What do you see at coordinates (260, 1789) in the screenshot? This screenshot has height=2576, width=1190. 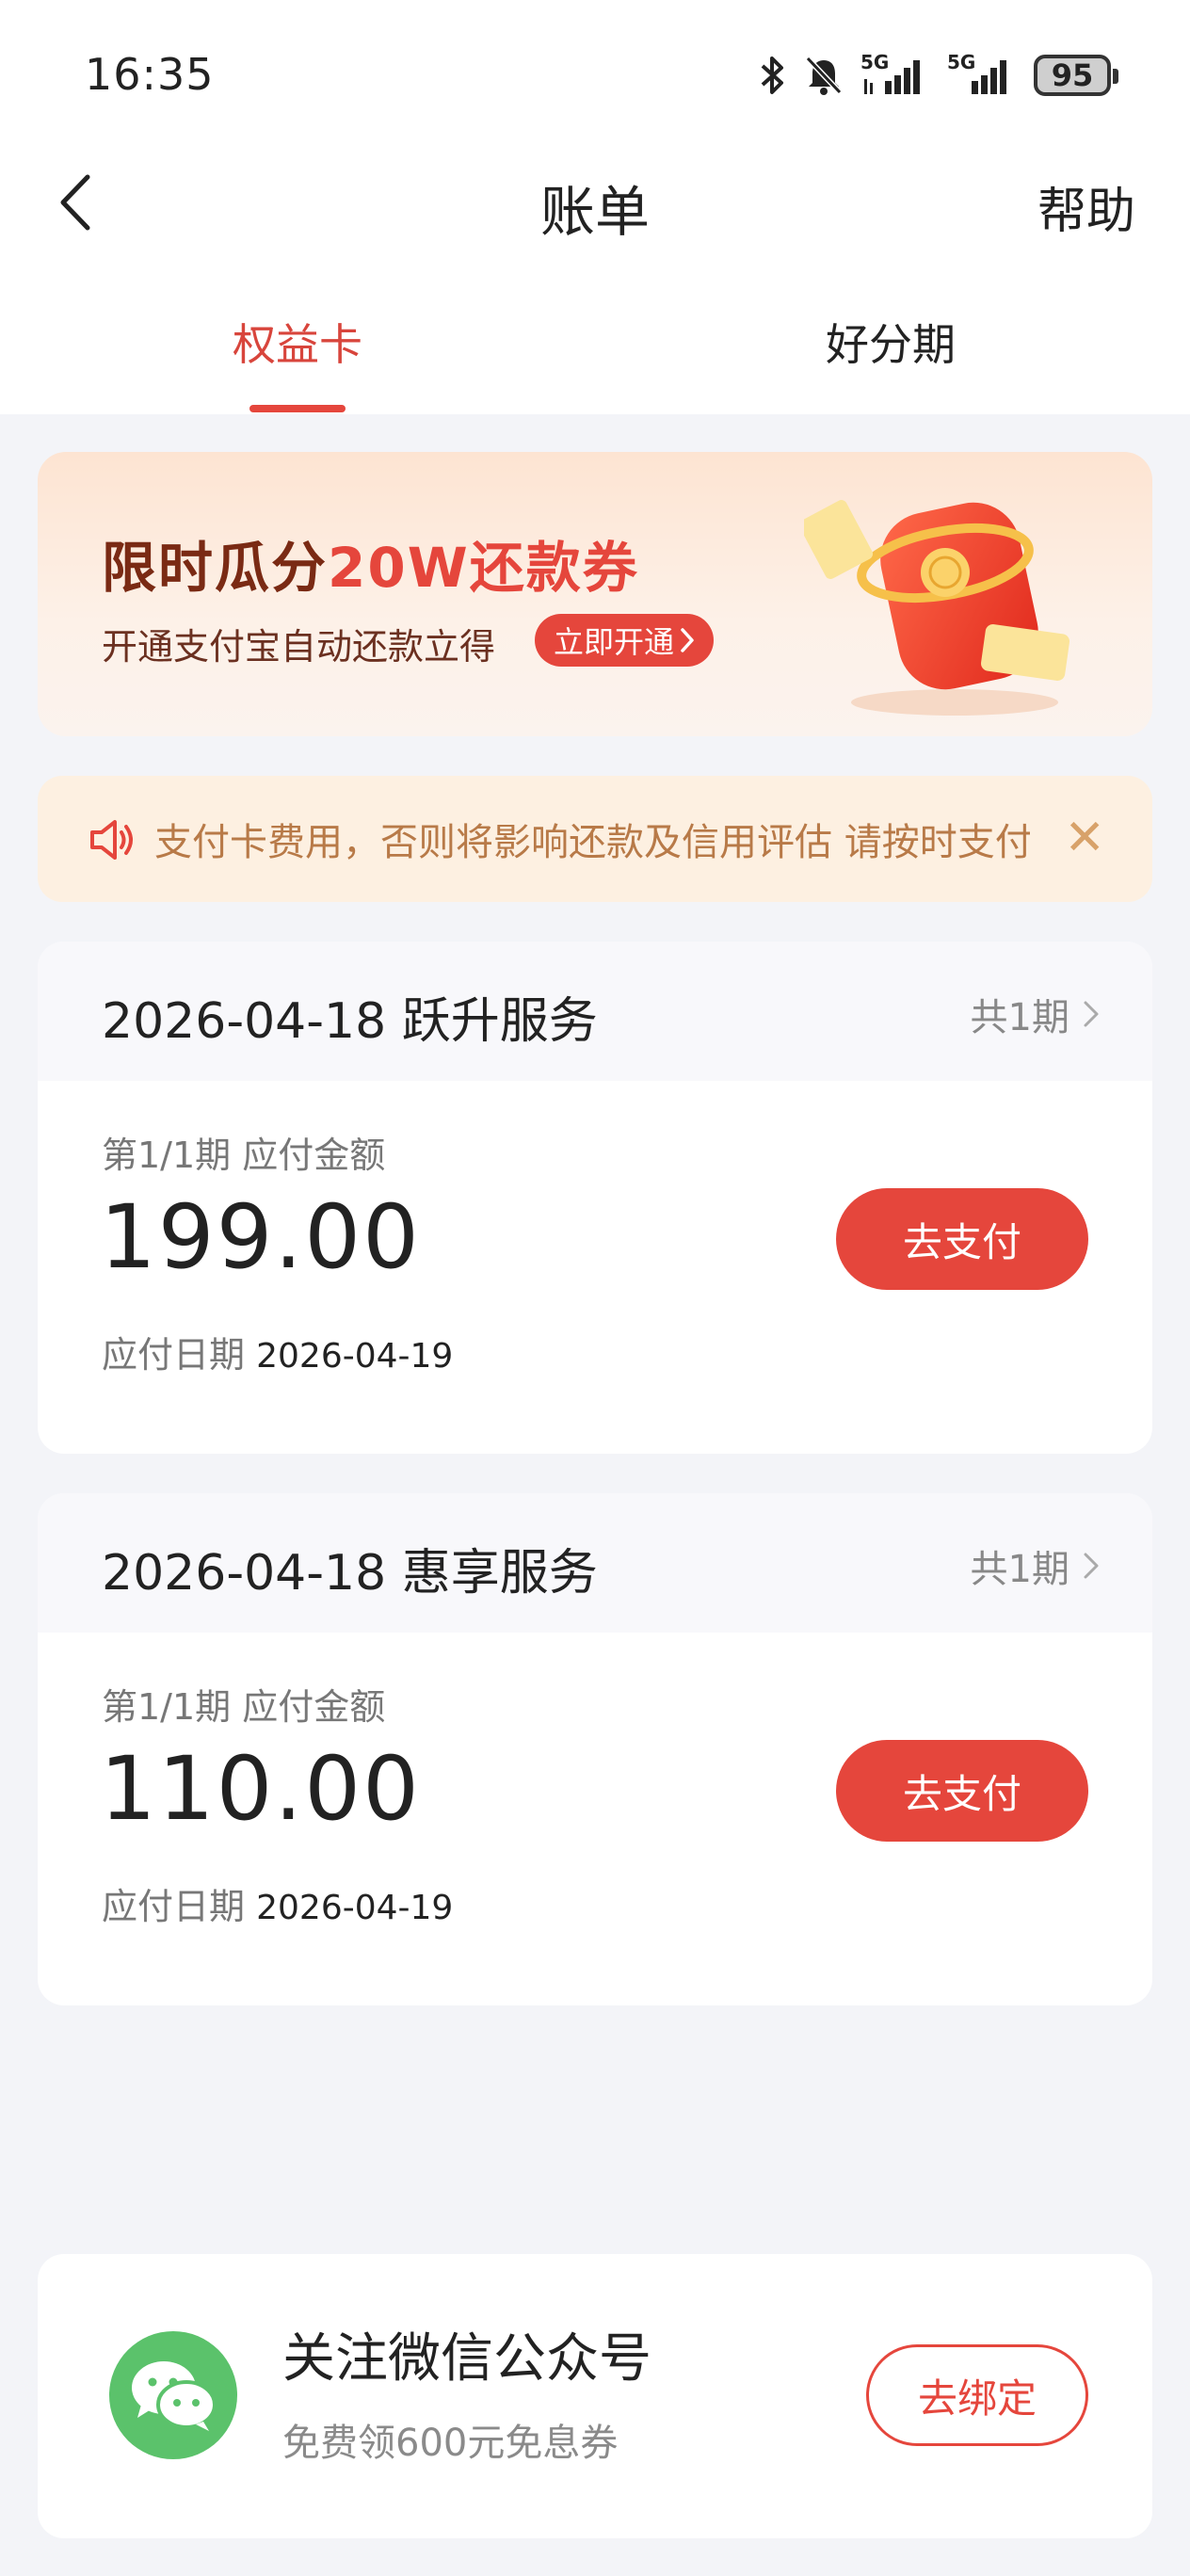 I see `bill-amount: 110.00` at bounding box center [260, 1789].